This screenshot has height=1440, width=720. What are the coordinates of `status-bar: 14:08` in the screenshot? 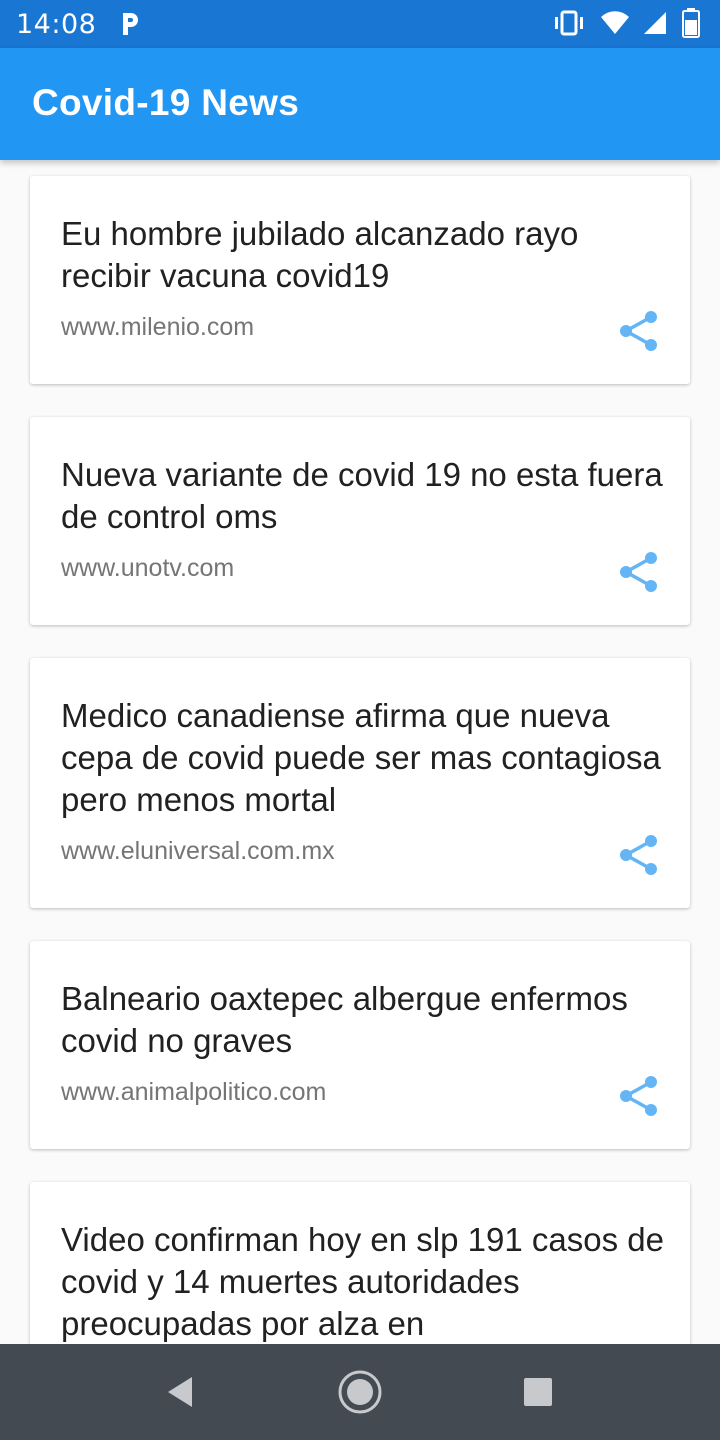 It's located at (360, 24).